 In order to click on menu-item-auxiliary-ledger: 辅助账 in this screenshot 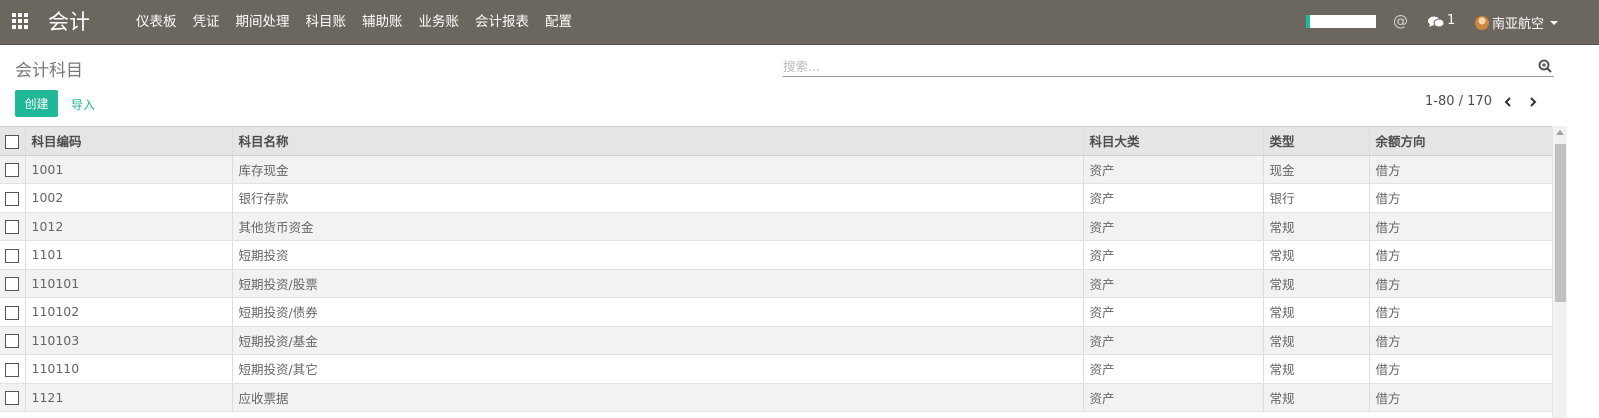, I will do `click(382, 22)`.